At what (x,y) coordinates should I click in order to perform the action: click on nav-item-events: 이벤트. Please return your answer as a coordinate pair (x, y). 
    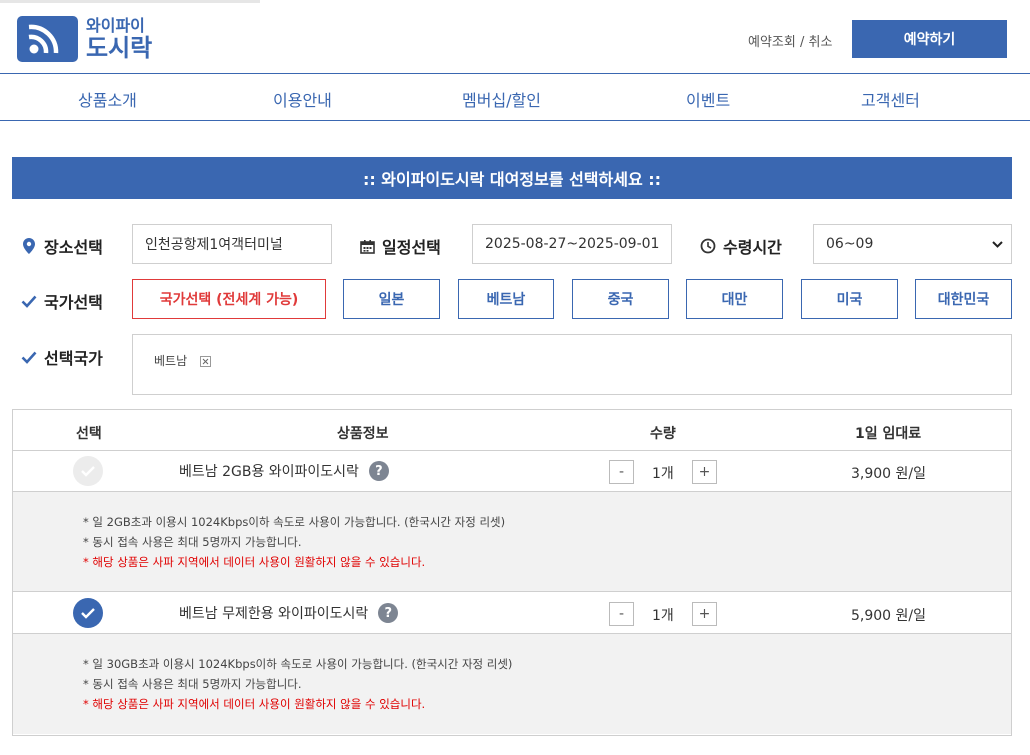
    Looking at the image, I should click on (708, 99).